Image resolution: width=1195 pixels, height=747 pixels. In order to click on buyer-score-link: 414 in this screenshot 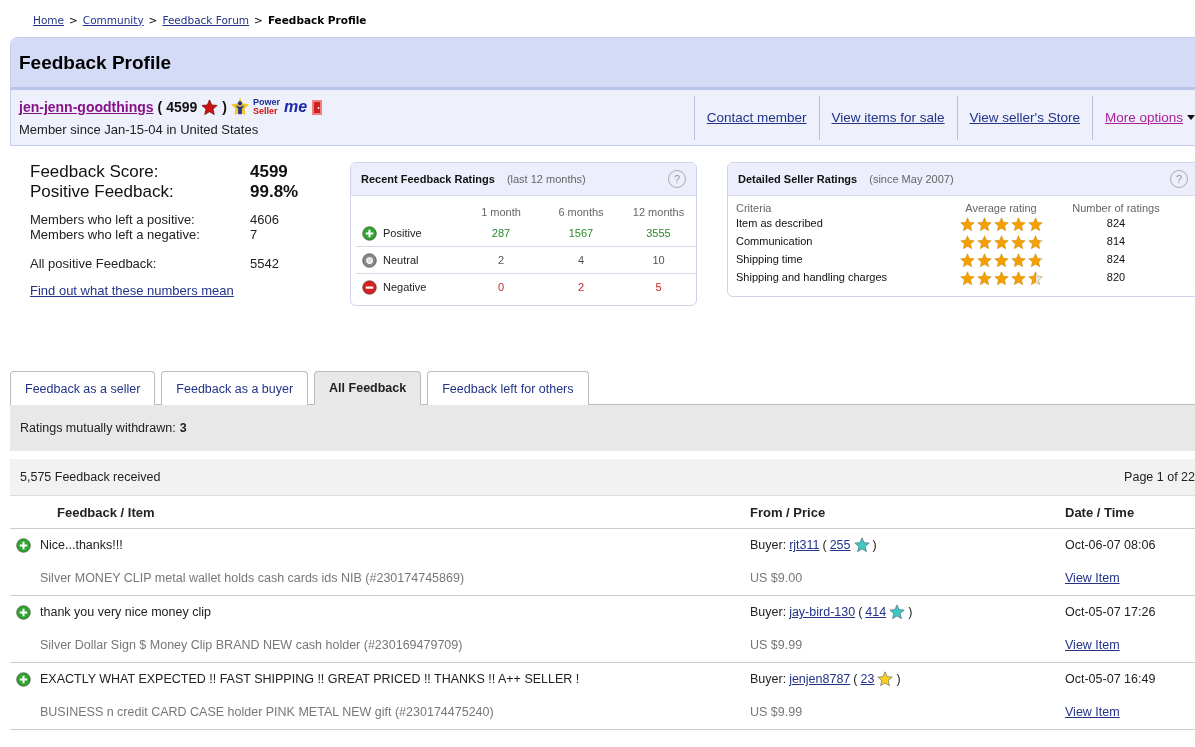, I will do `click(876, 612)`.